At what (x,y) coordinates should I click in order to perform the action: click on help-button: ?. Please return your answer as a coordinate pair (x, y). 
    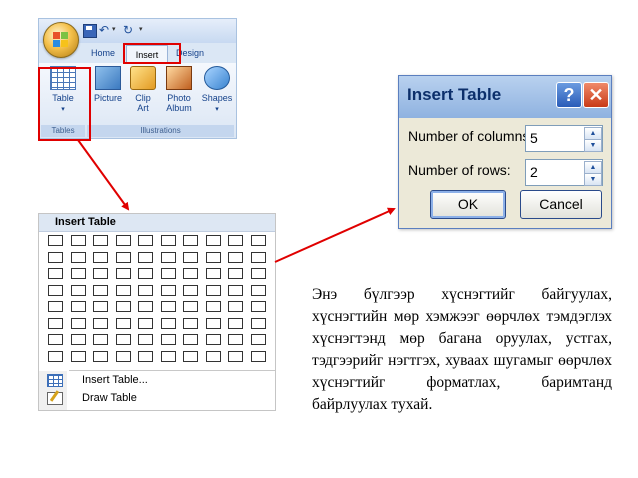
    Looking at the image, I should click on (569, 95).